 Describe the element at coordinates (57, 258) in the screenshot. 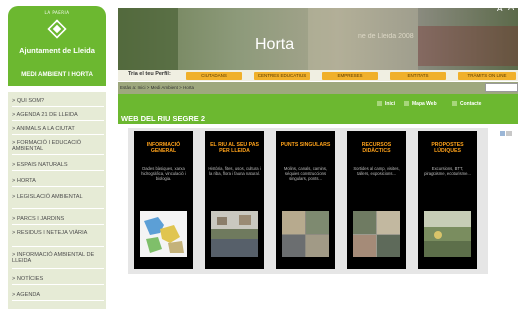

I see `menu-item-informacio: > INFORMACIÓ AMBIENTAL DE LLEIDA` at that location.